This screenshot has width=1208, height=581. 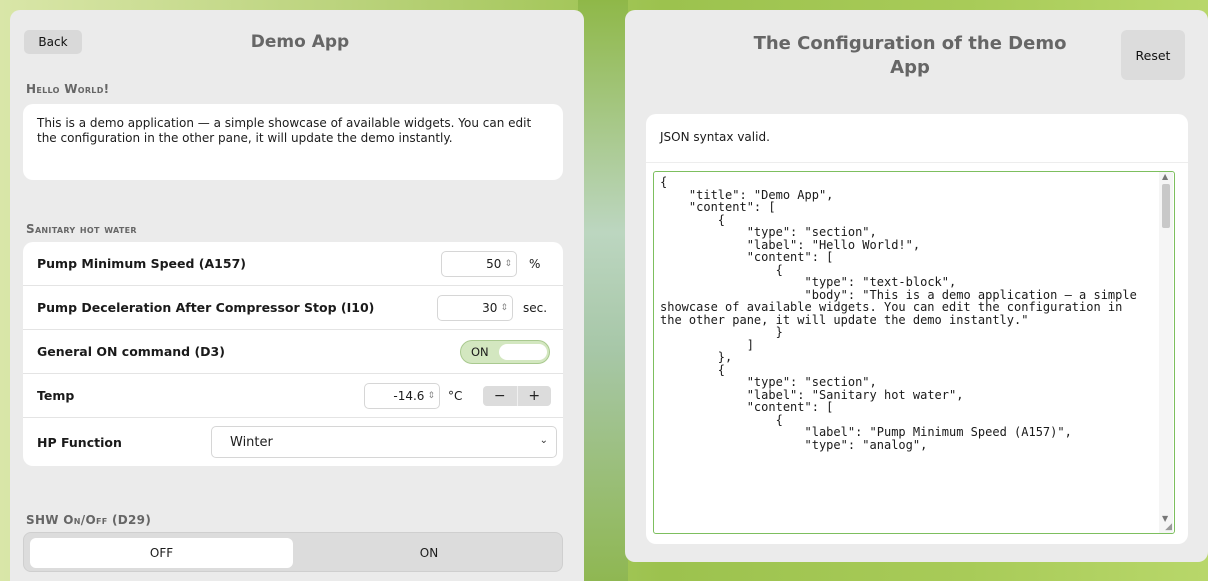 What do you see at coordinates (490, 307) in the screenshot?
I see `input-value: 30` at bounding box center [490, 307].